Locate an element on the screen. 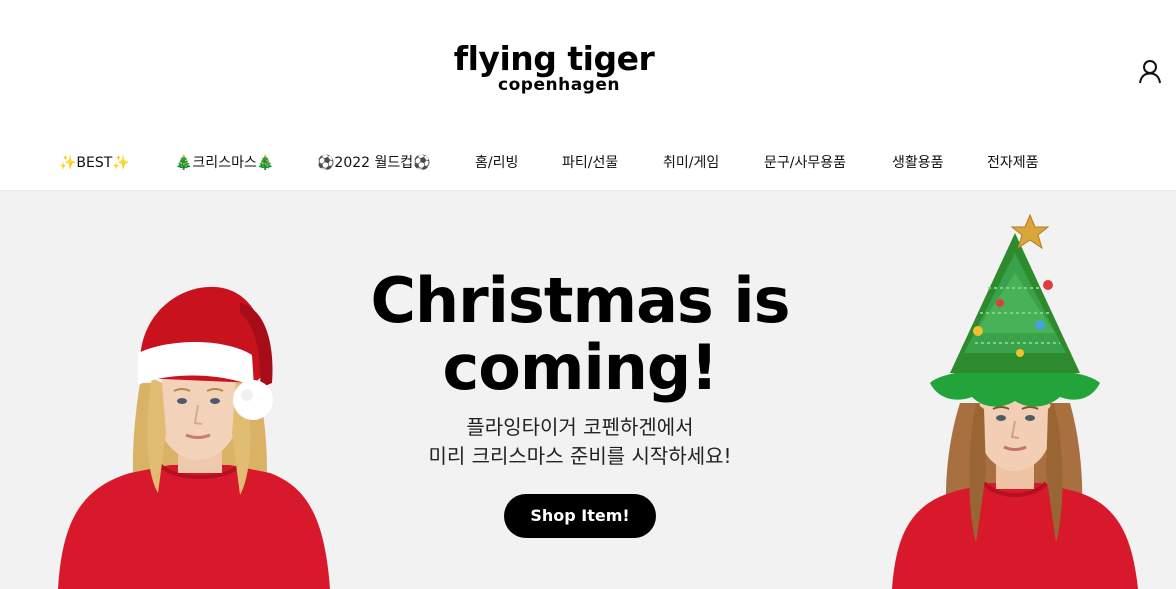 The width and height of the screenshot is (1176, 589). user-account-button is located at coordinates (1150, 72).